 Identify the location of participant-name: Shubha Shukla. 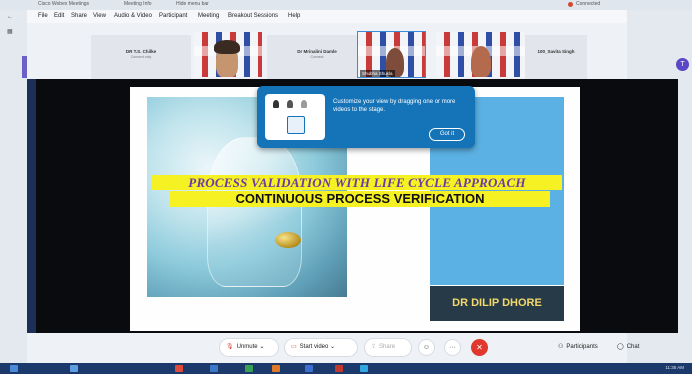
(377, 73).